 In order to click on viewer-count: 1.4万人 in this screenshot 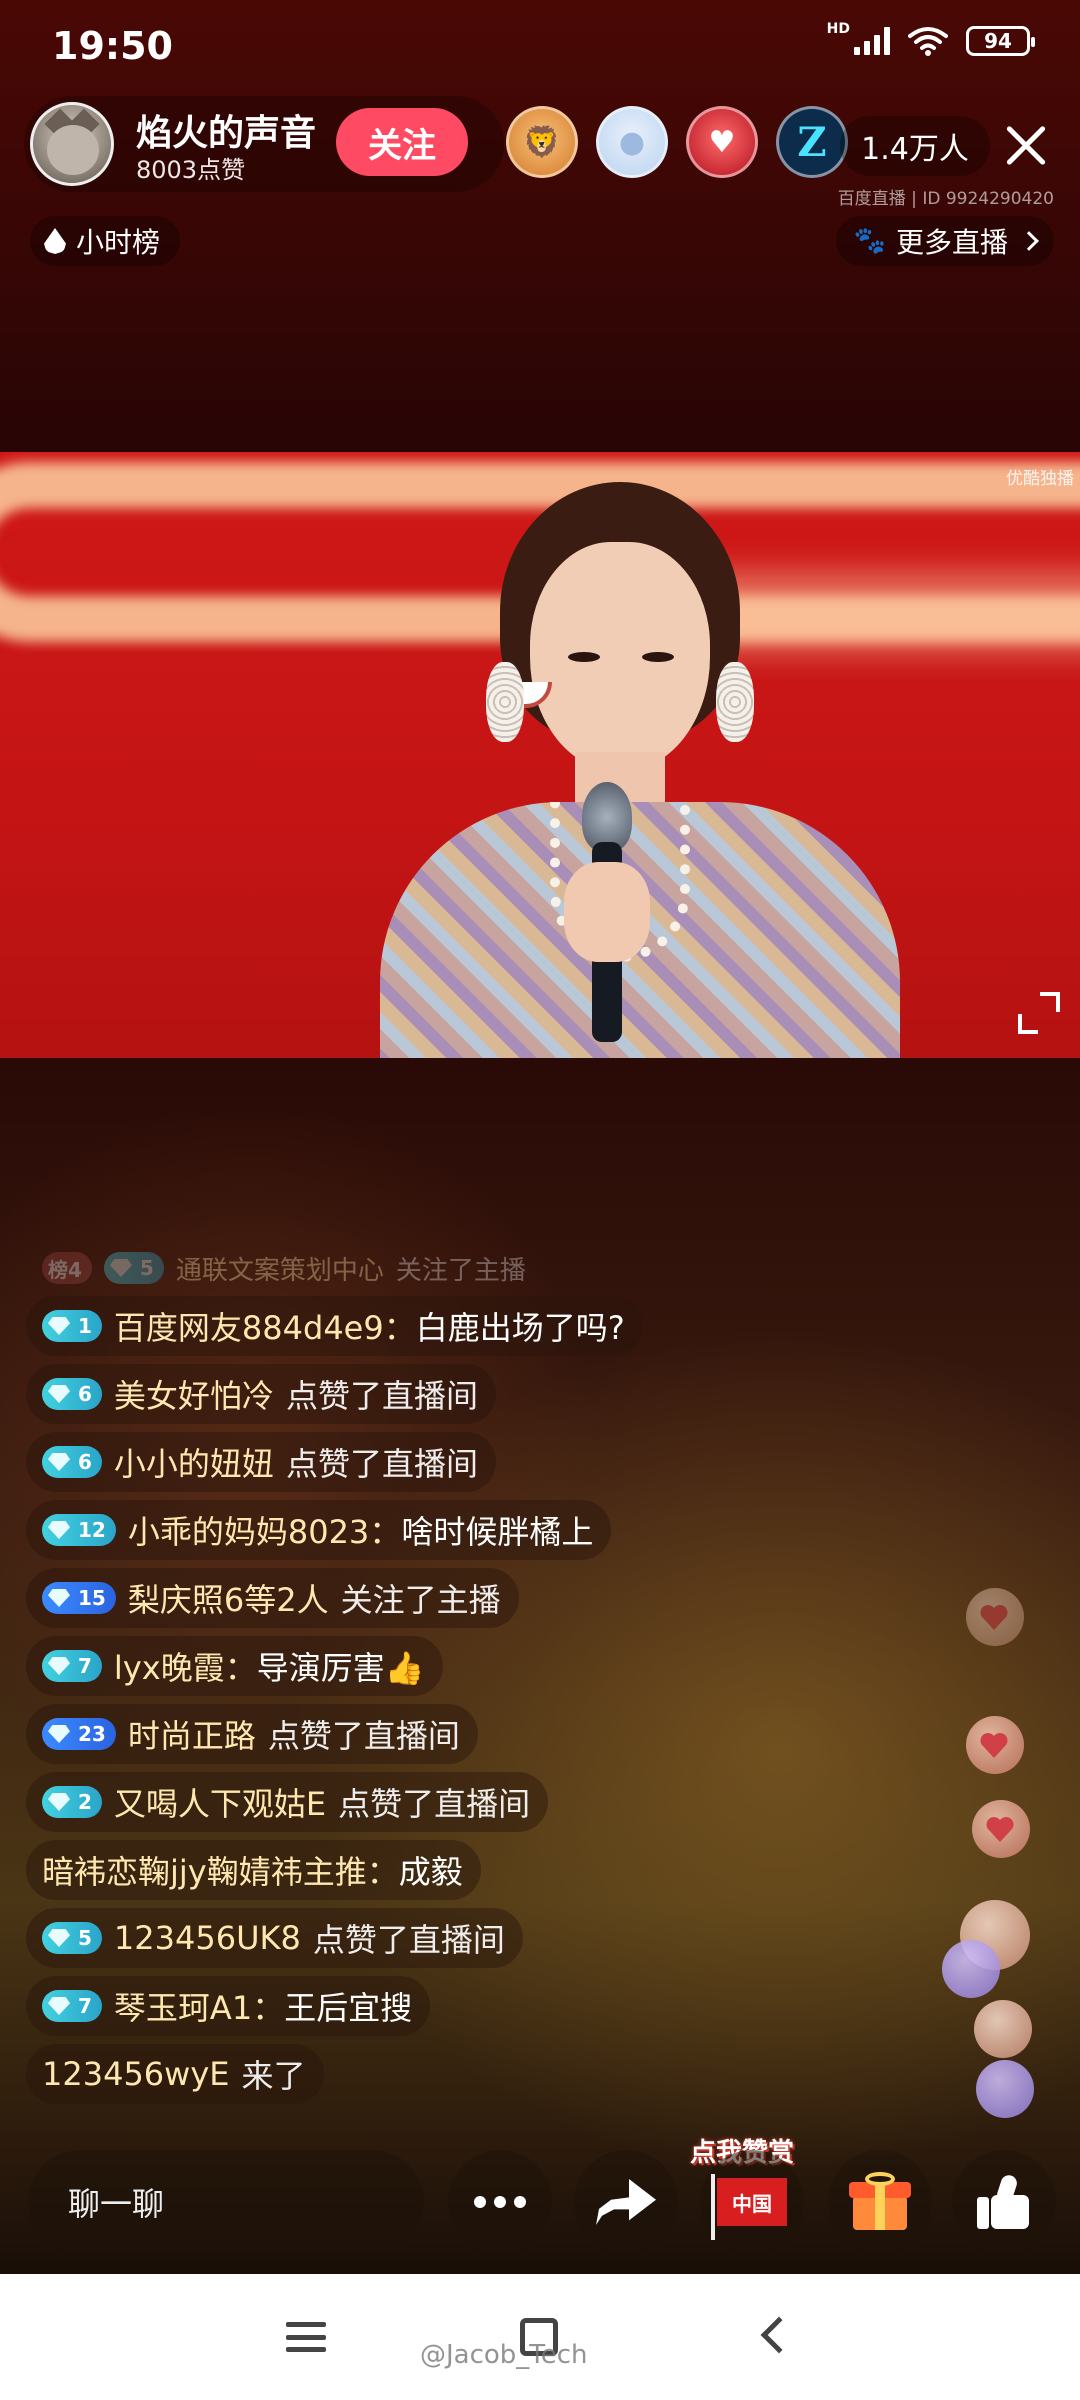, I will do `click(915, 146)`.